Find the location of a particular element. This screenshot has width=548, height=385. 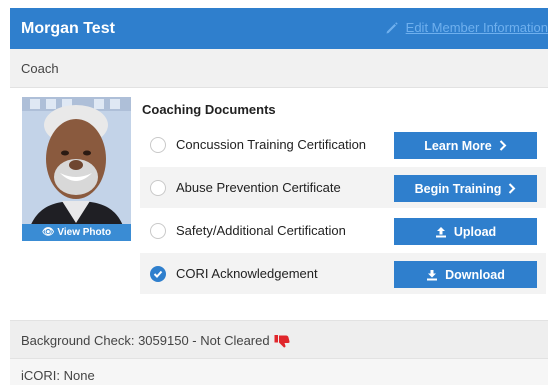

member-role: Coach is located at coordinates (40, 68).